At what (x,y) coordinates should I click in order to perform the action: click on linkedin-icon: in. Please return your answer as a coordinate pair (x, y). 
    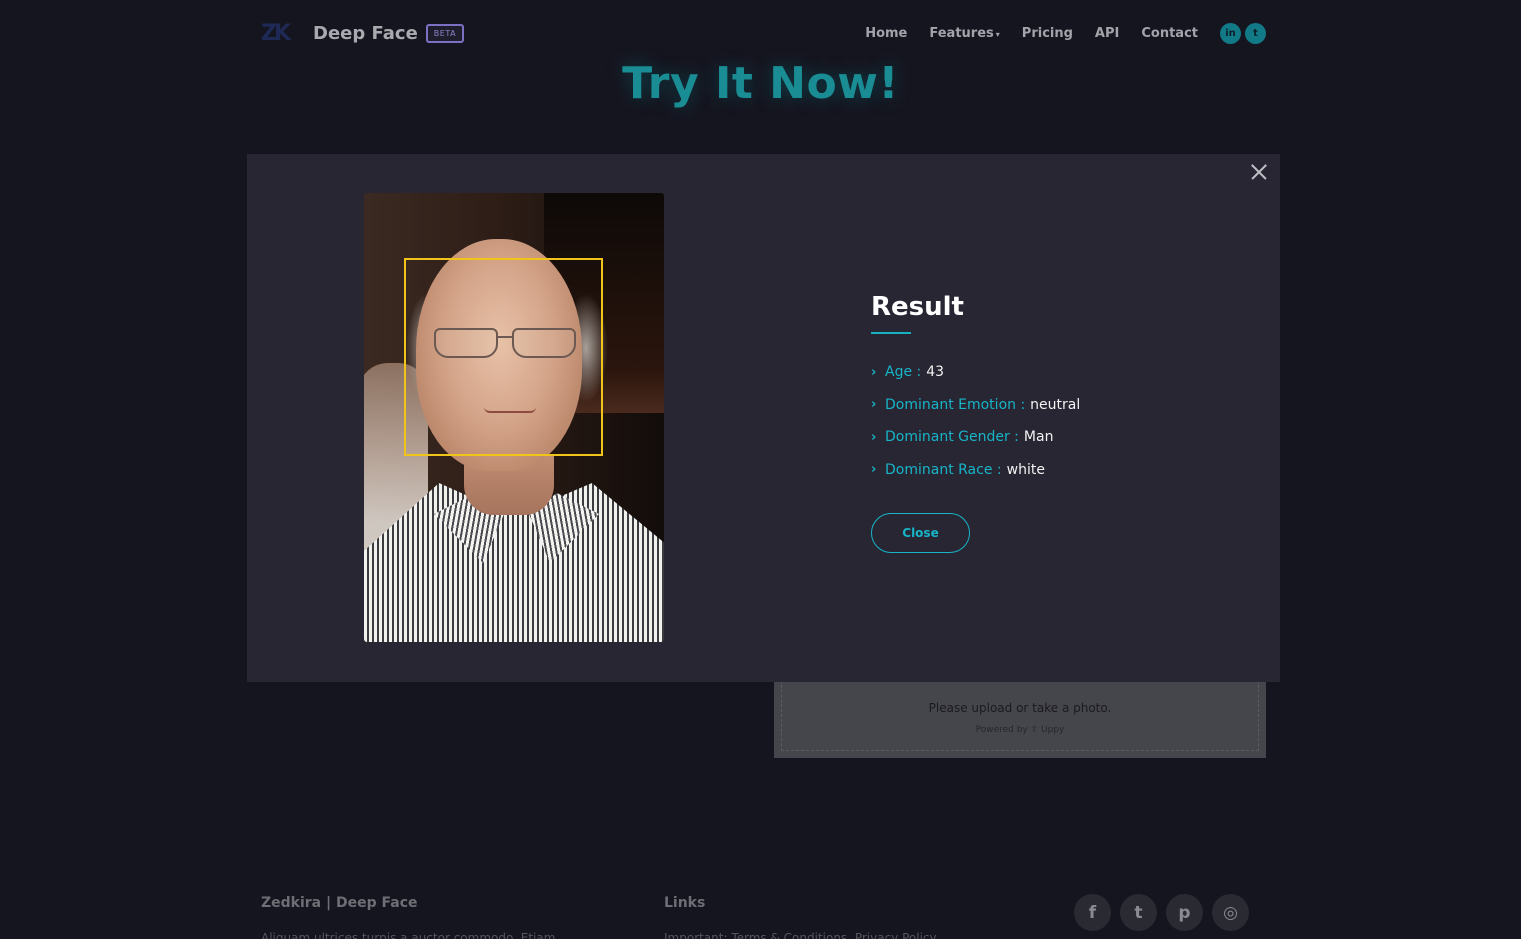
    Looking at the image, I should click on (1230, 33).